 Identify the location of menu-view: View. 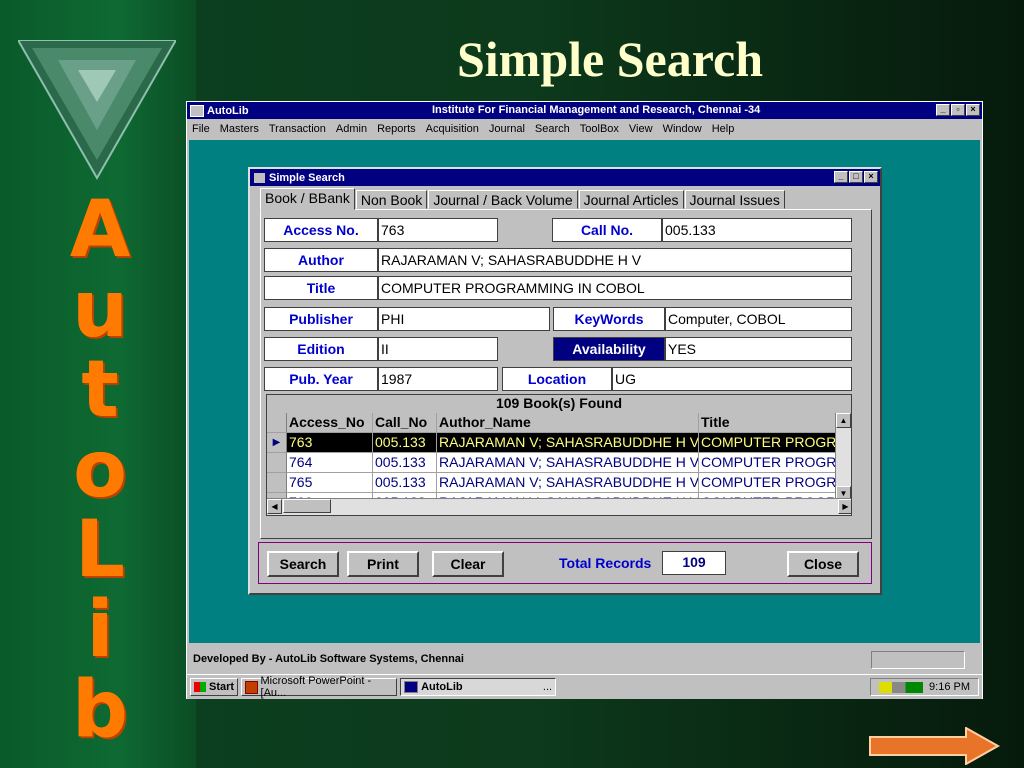
(641, 129).